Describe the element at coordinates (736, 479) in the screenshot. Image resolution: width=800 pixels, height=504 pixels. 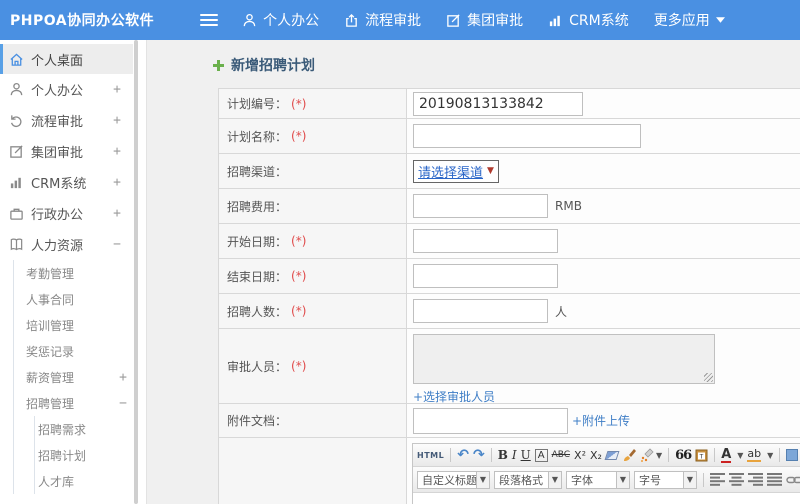
I see `align-center-icon` at that location.